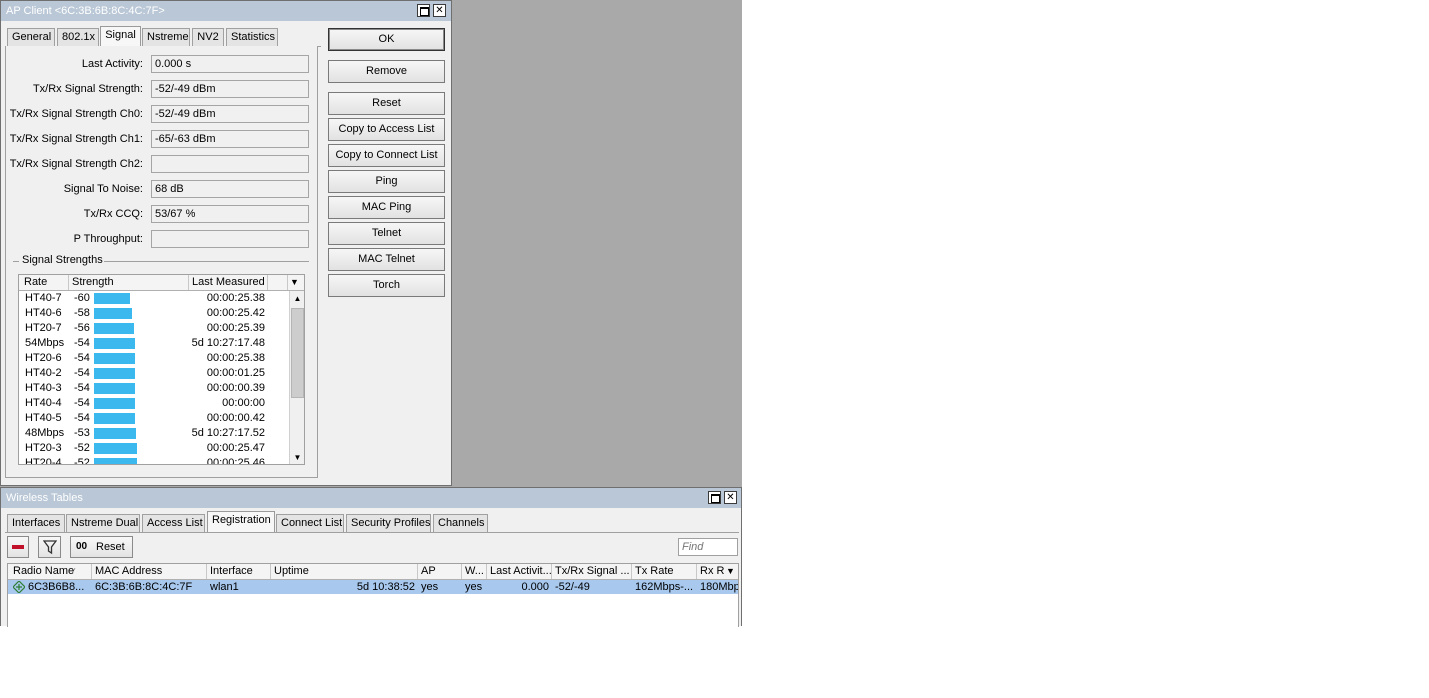 Image resolution: width=1429 pixels, height=698 pixels. Describe the element at coordinates (297, 457) in the screenshot. I see `scroll-down-icon: ▼` at that location.